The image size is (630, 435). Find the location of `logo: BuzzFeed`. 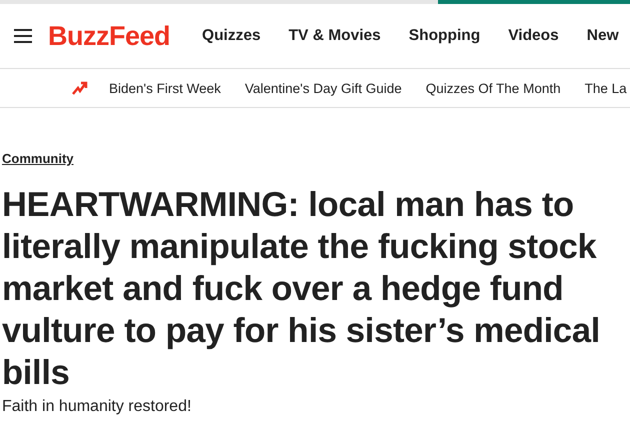

logo: BuzzFeed is located at coordinates (109, 36).